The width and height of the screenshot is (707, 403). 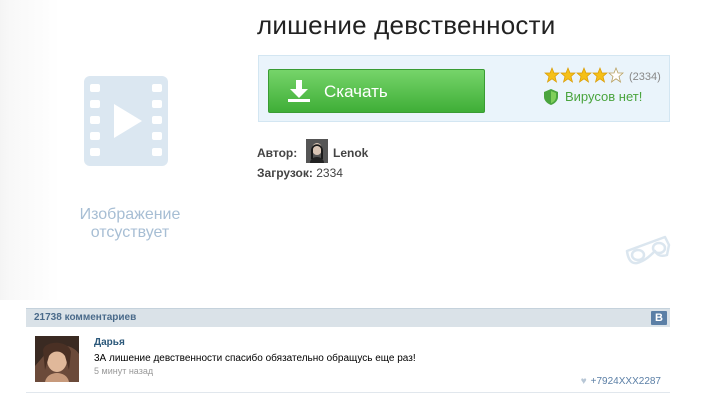 I want to click on comment-author-link: Дарья, so click(x=109, y=342).